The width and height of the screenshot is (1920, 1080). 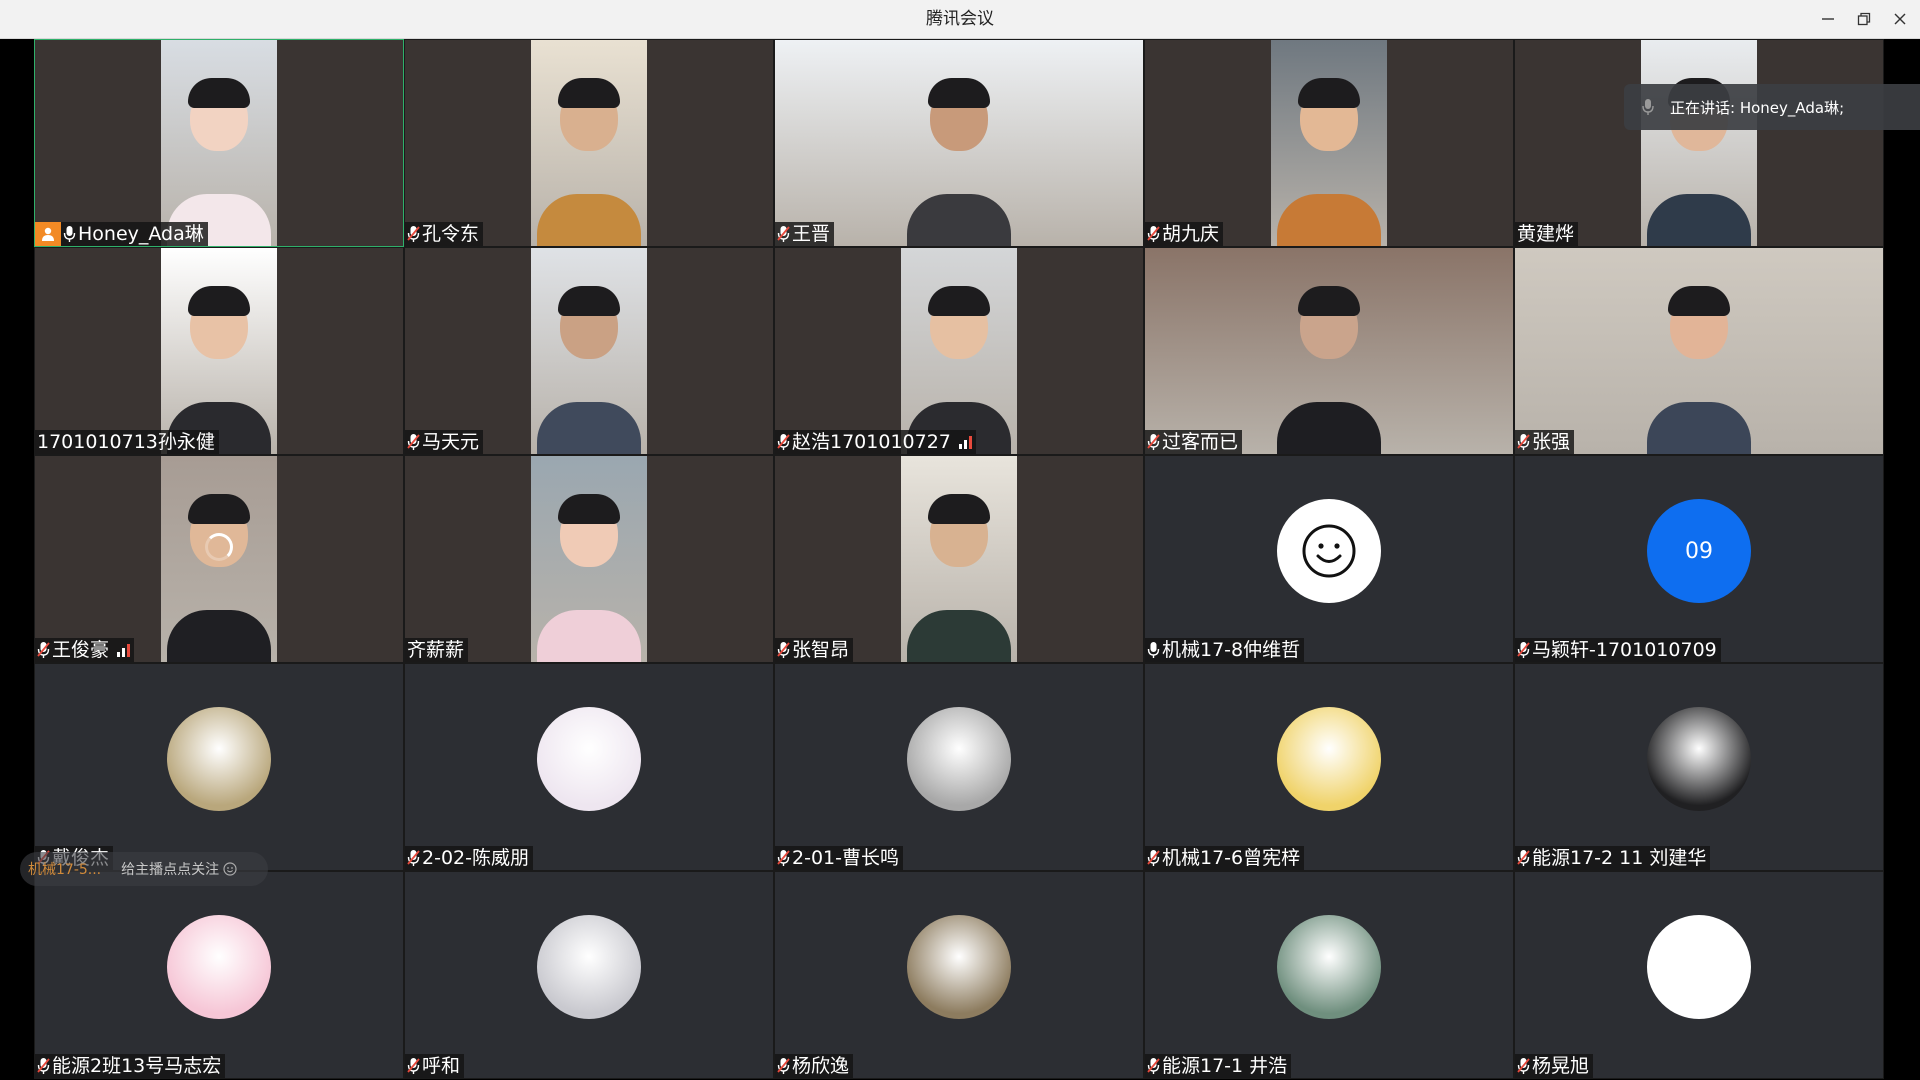 I want to click on participant-tile: 呼和, so click(x=589, y=975).